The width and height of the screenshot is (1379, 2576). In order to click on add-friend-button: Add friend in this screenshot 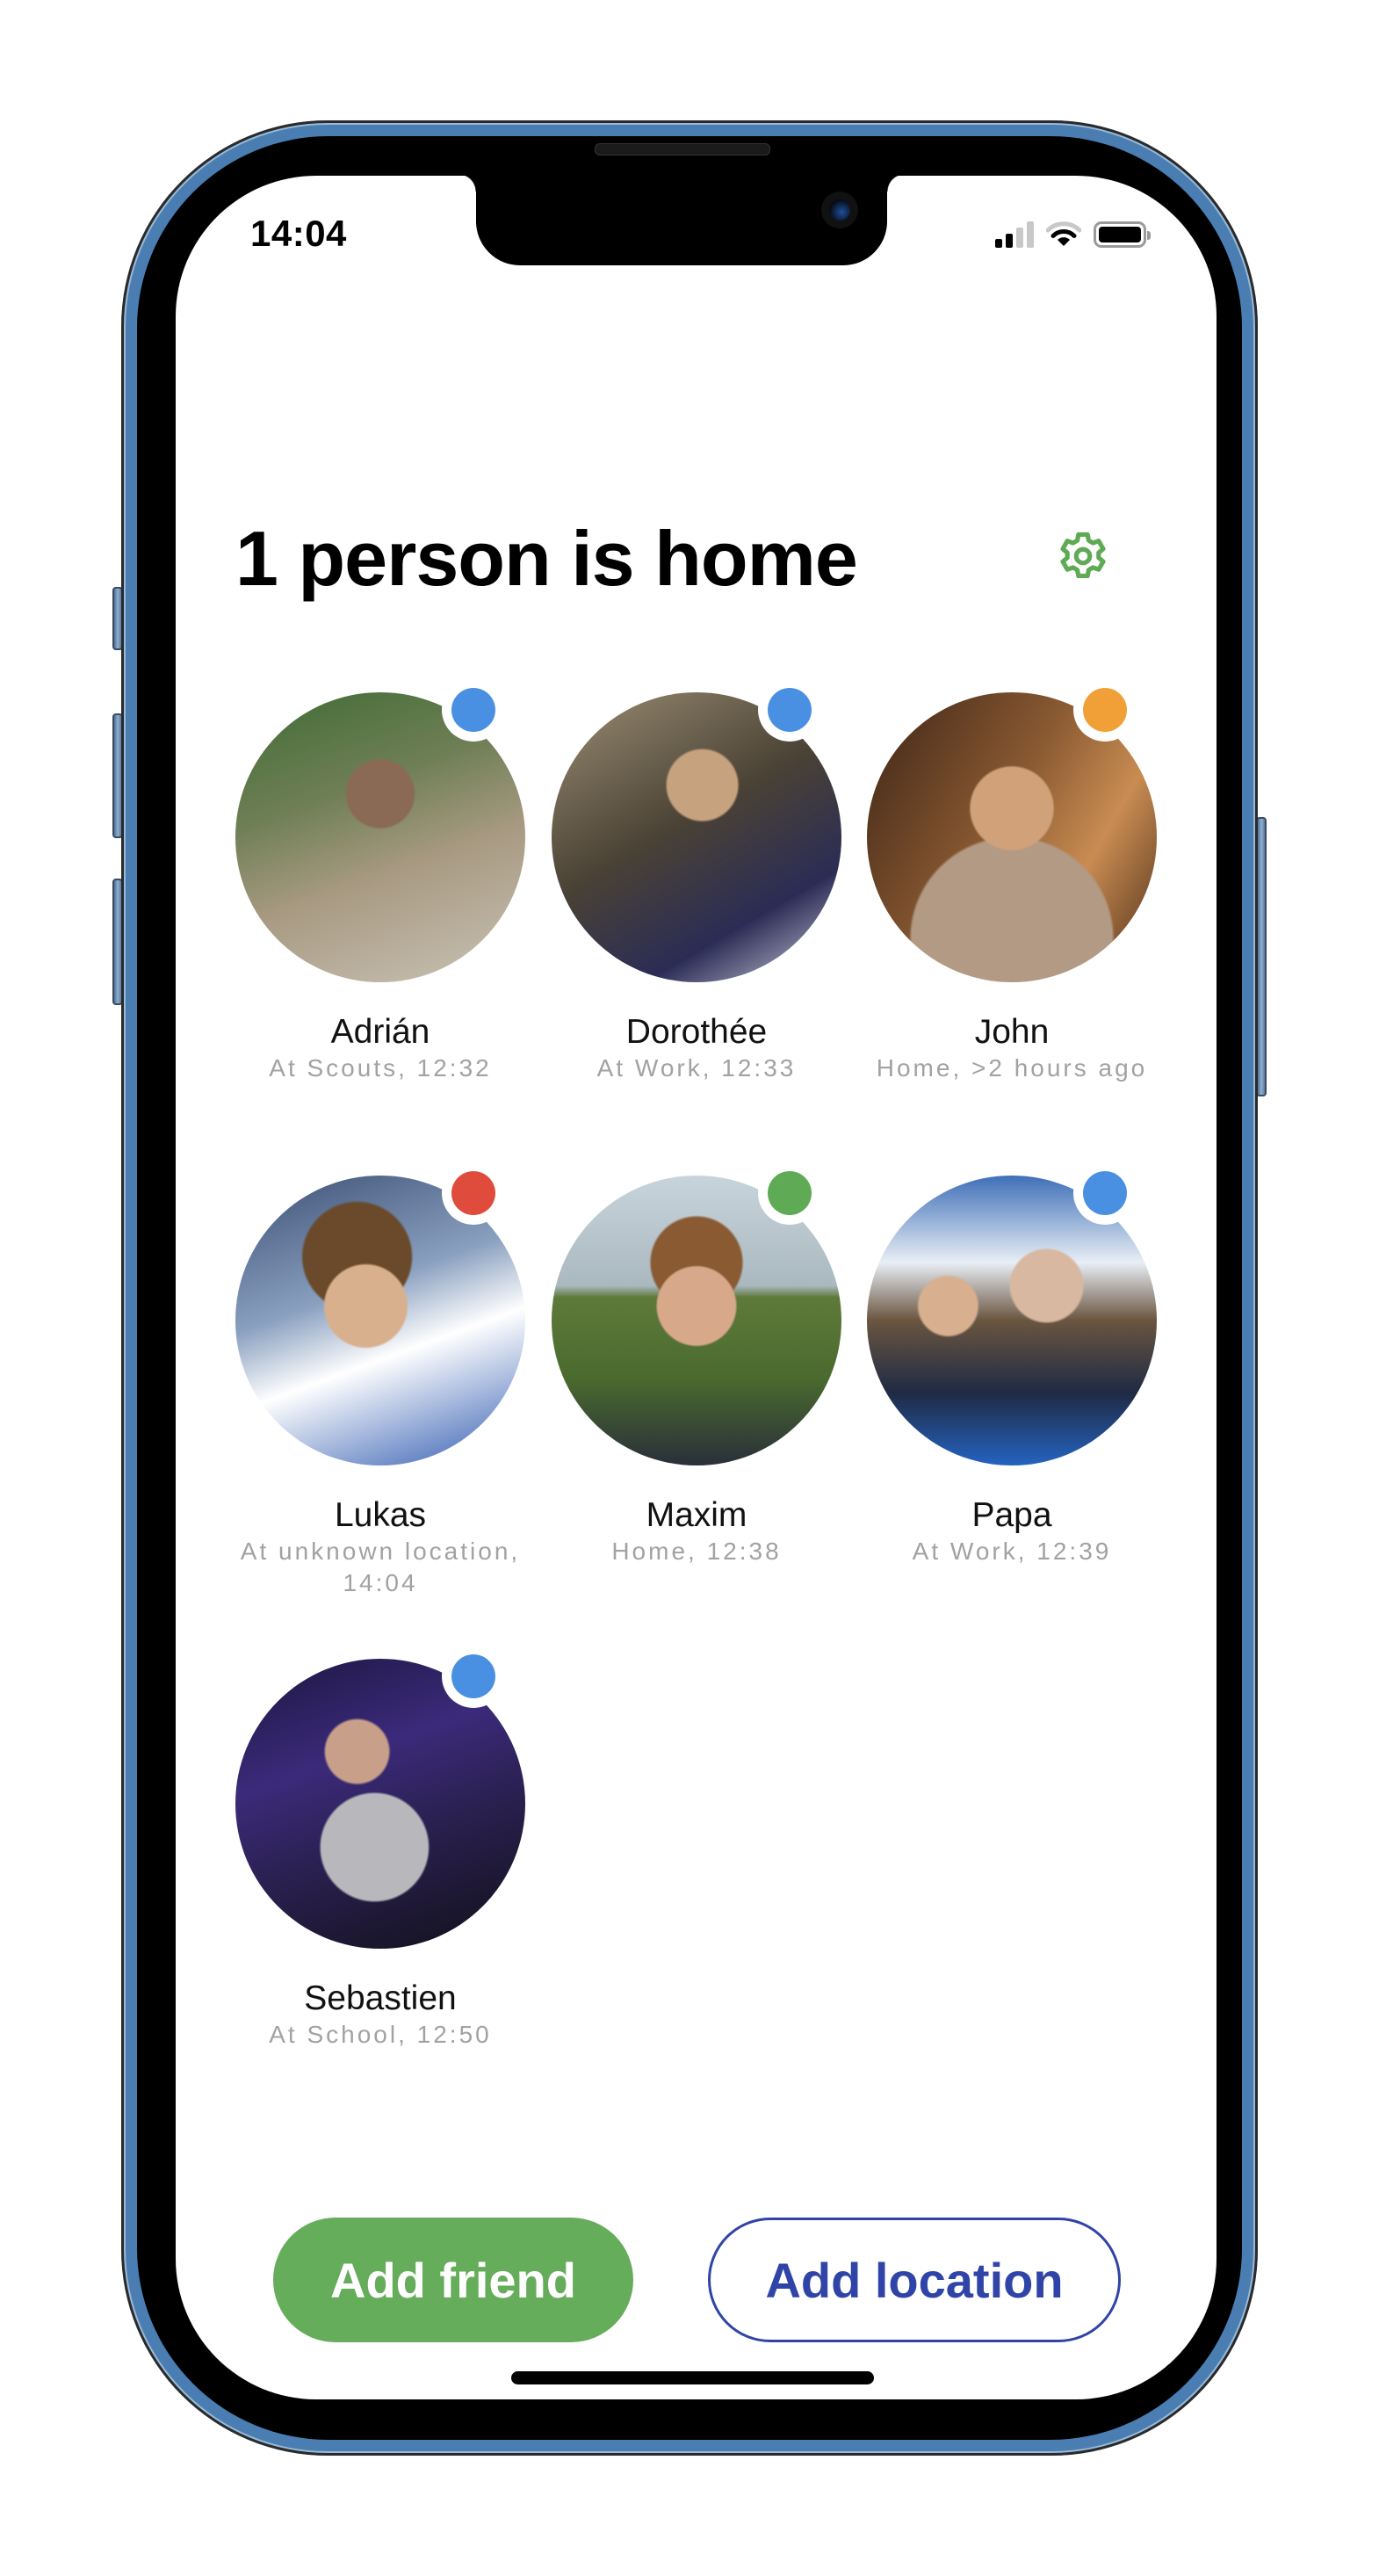, I will do `click(453, 2280)`.